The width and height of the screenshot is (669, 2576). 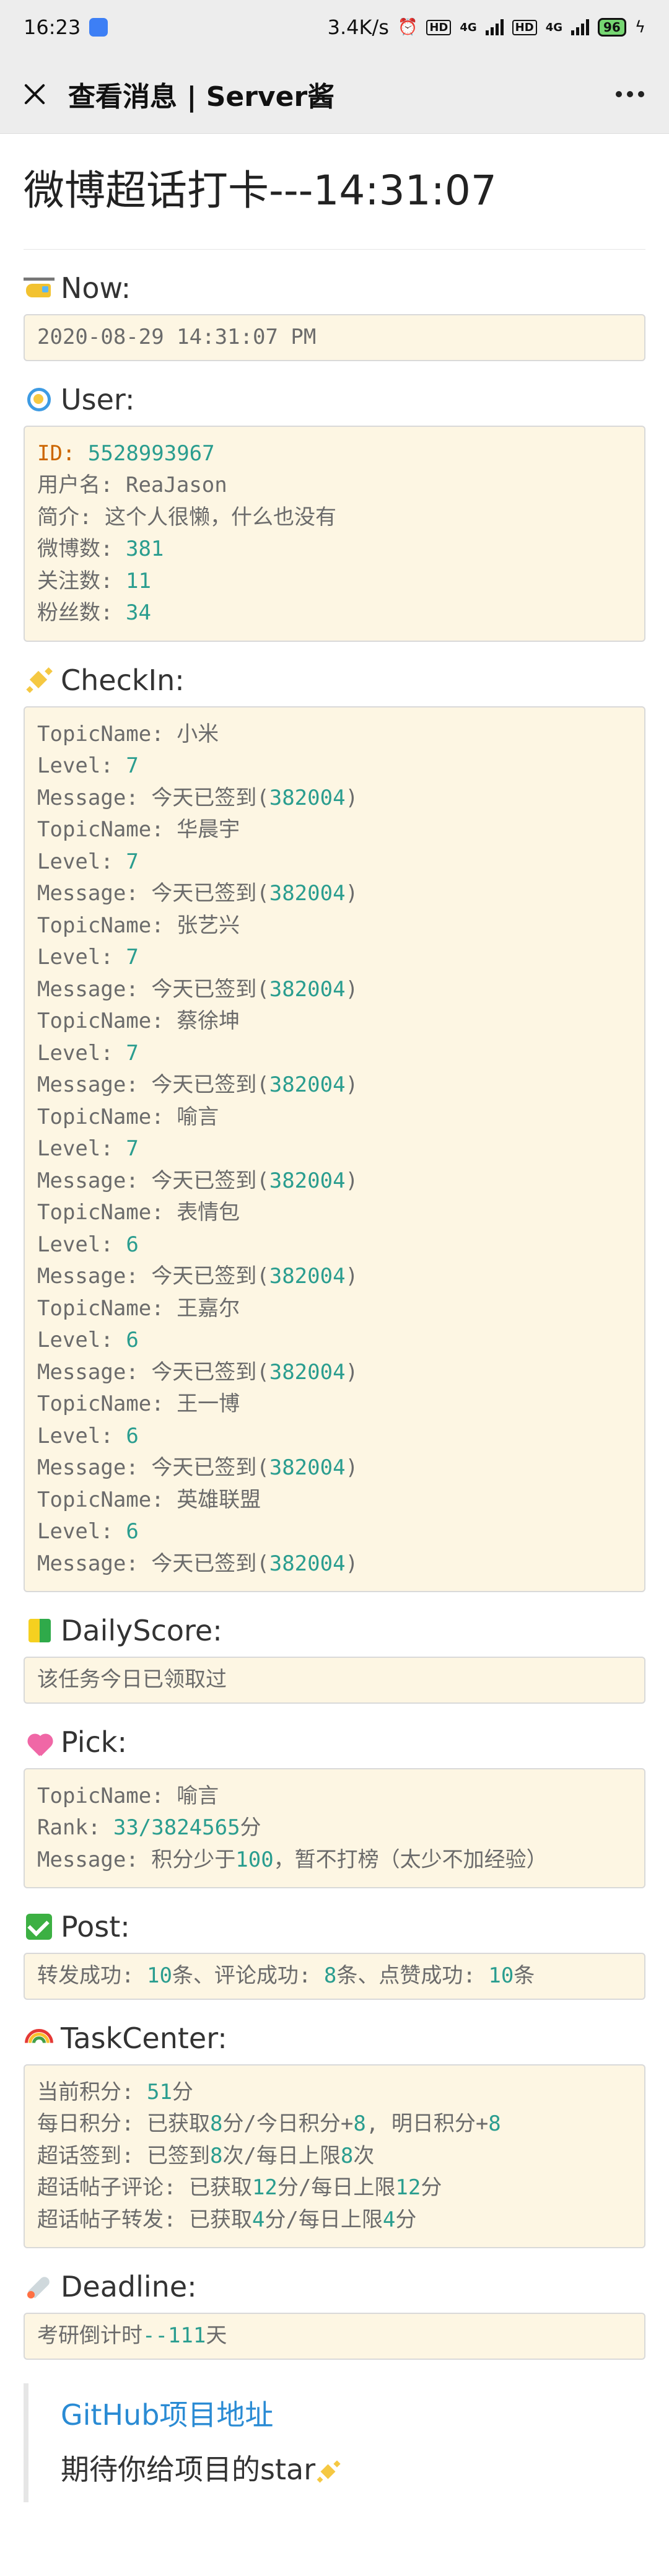 I want to click on sparkles-icon, so click(x=40, y=680).